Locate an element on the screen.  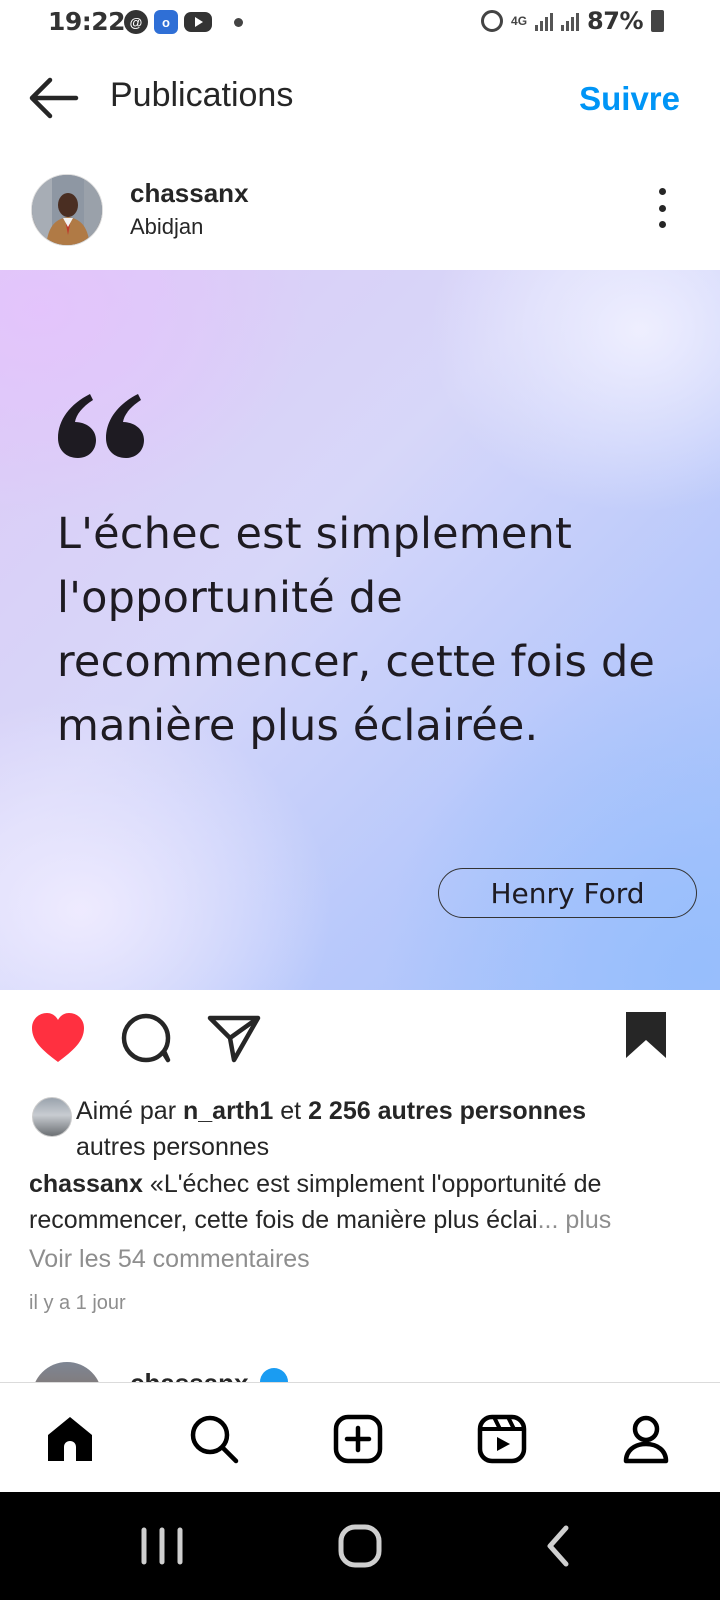
nav-reels is located at coordinates (502, 1439).